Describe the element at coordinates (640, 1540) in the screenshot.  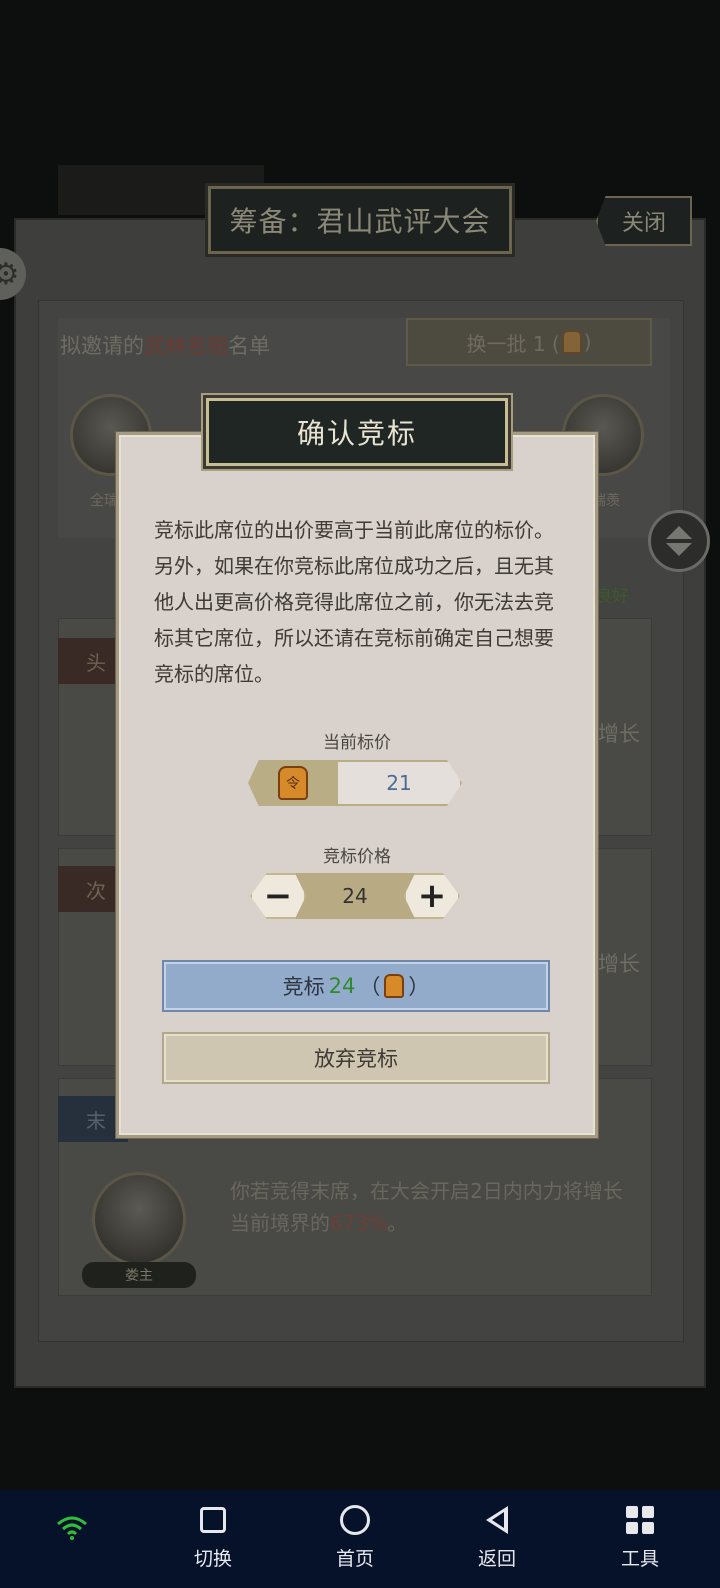
I see `nav-tools-button: 工具` at that location.